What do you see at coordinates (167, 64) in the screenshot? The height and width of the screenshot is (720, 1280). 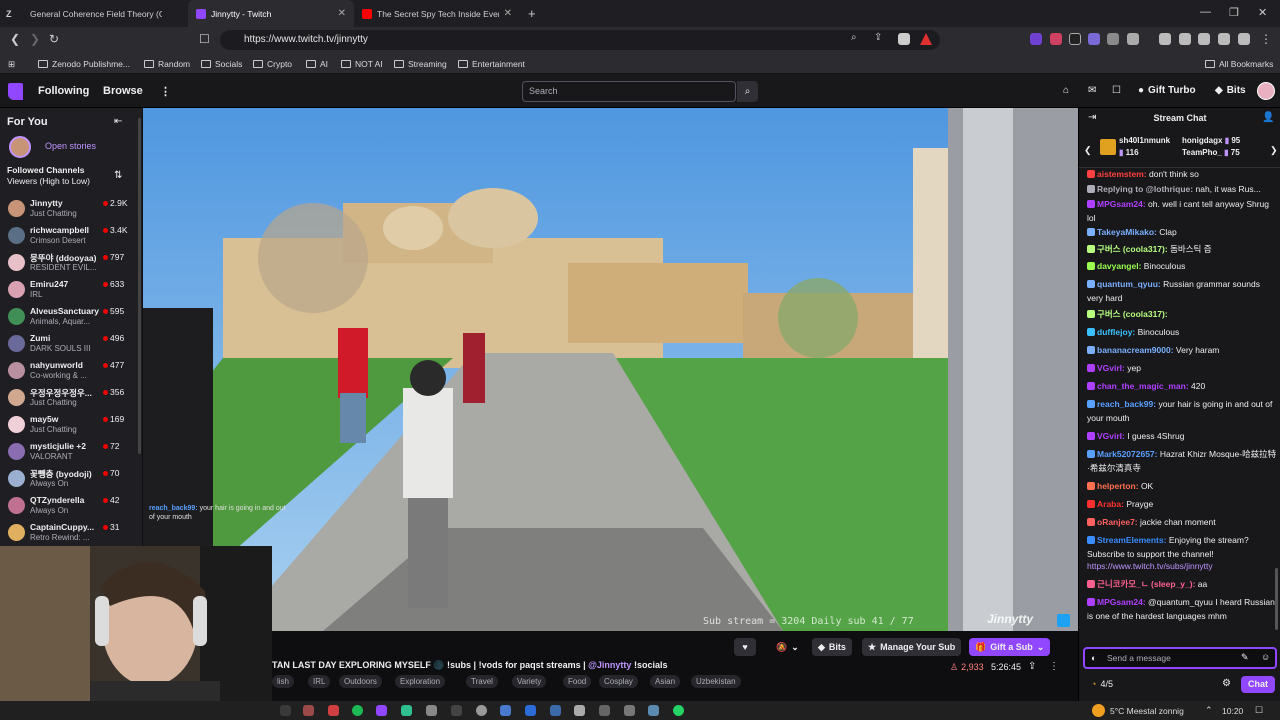 I see `bookmark-item: Random` at bounding box center [167, 64].